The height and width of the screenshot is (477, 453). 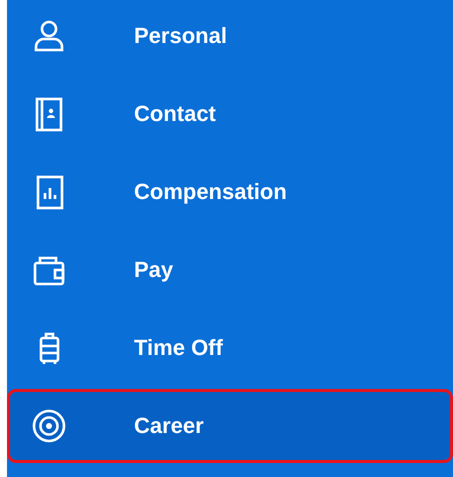 I want to click on menu-item-label: Personal, so click(x=180, y=35).